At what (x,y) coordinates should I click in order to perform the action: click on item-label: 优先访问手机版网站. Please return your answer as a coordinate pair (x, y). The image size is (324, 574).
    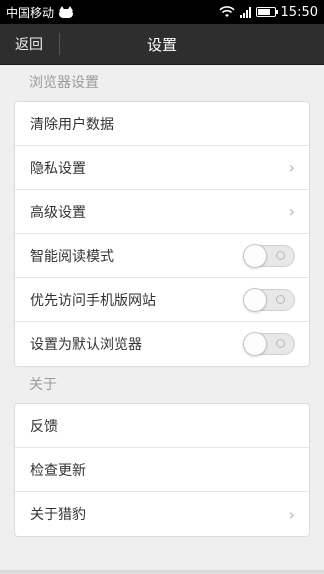
    Looking at the image, I should click on (93, 300).